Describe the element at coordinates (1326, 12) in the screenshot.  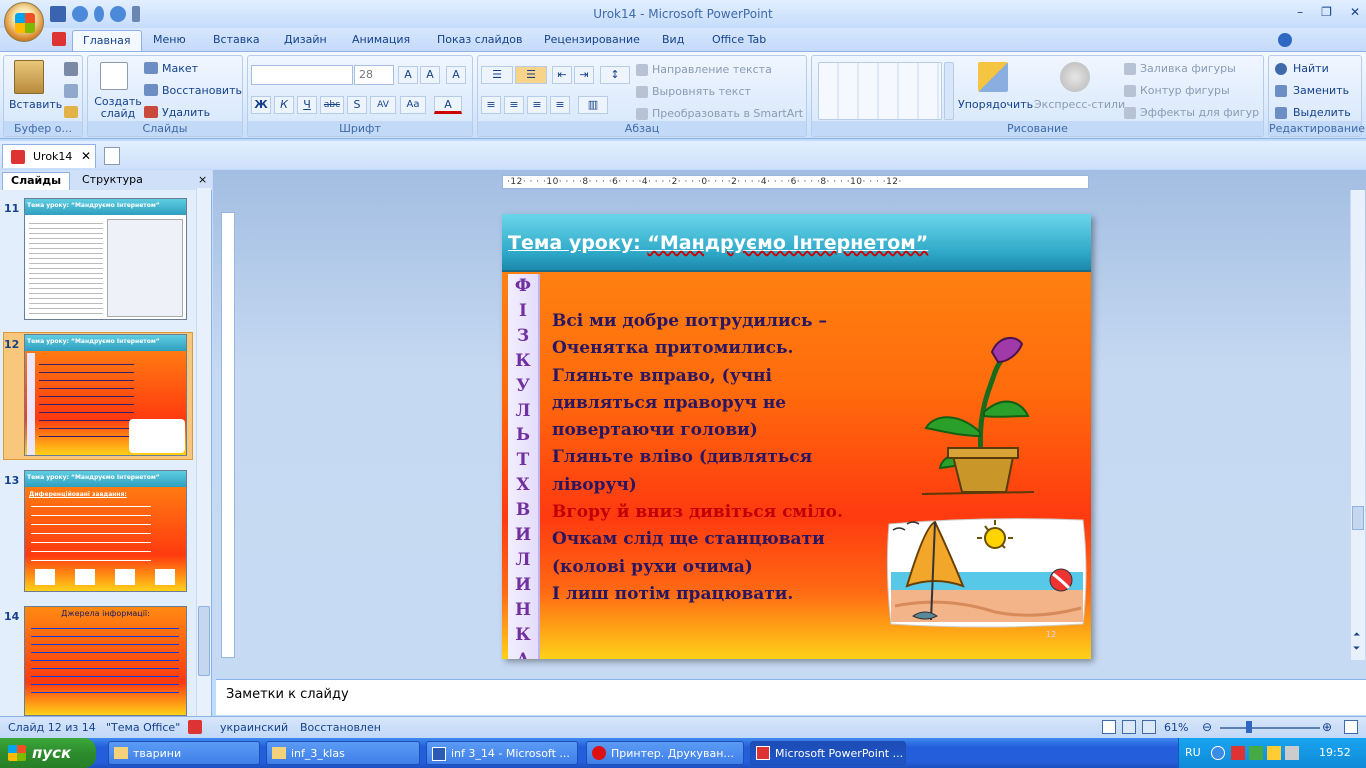
I see `restore-button: ❐` at that location.